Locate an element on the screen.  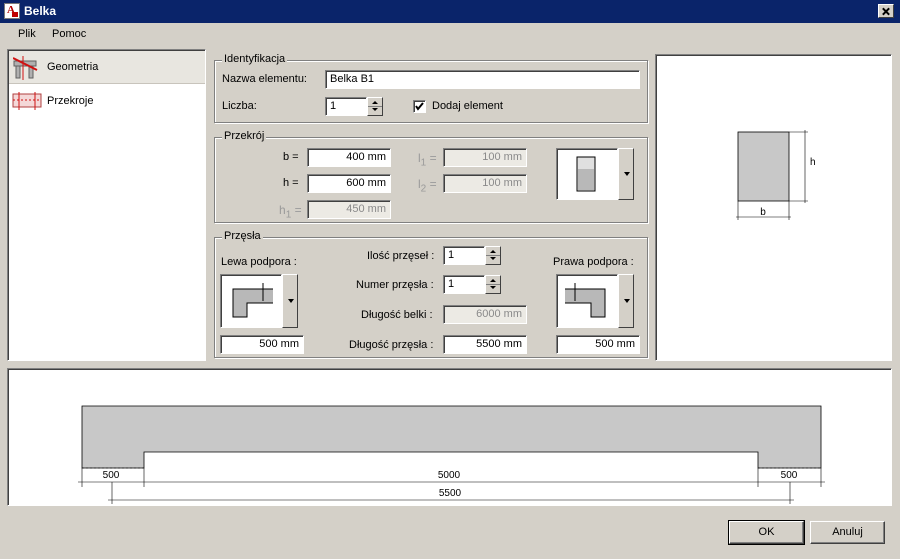
span-number-input: 1 is located at coordinates (464, 284).